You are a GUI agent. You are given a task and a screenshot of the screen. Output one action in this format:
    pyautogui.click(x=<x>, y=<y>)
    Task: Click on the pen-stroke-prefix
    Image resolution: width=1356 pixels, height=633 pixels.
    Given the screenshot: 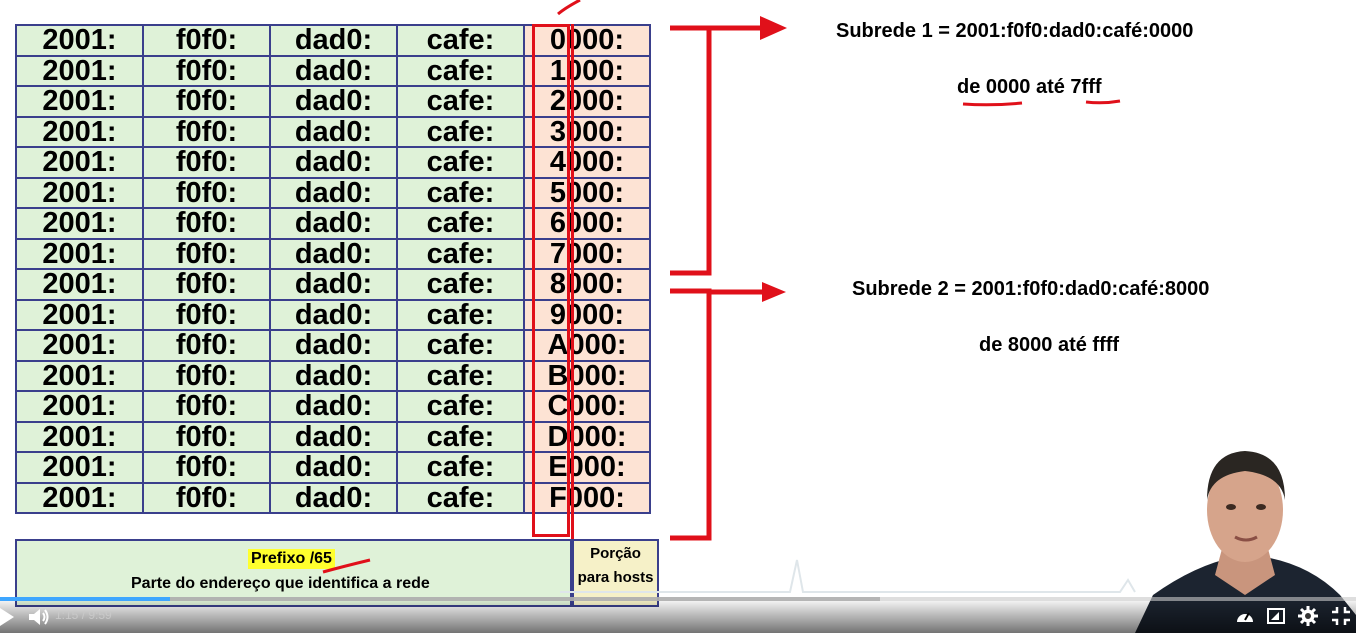 What is the action you would take?
    pyautogui.click(x=346, y=566)
    